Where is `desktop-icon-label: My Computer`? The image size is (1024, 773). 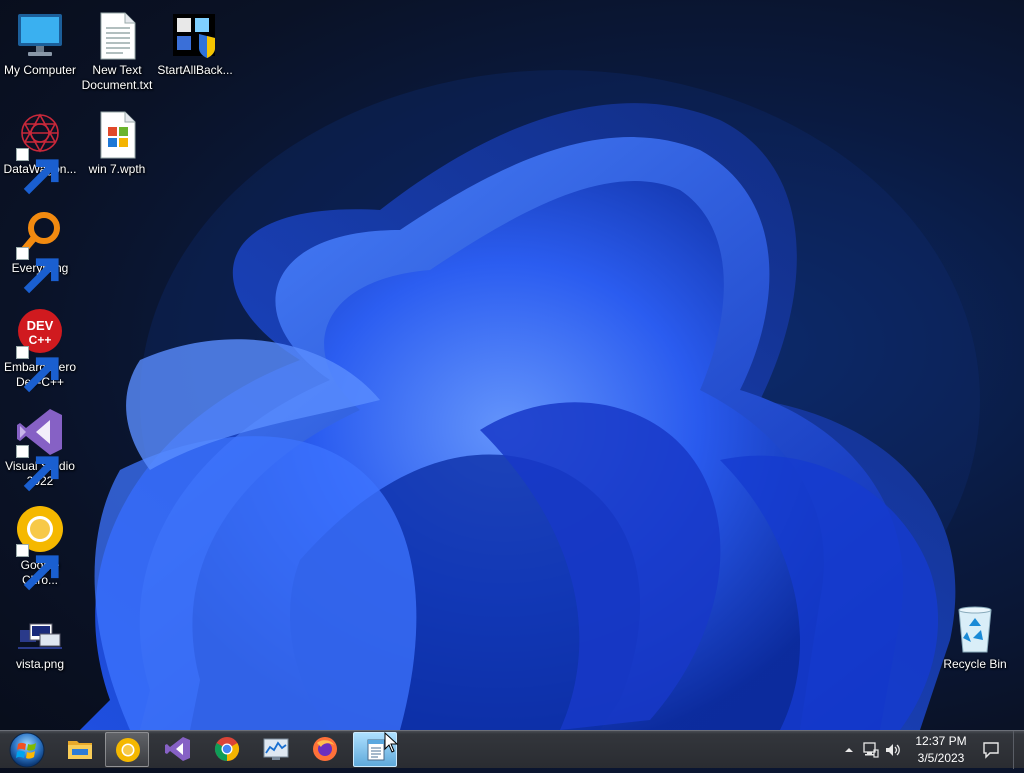
desktop-icon-label: My Computer is located at coordinates (40, 70).